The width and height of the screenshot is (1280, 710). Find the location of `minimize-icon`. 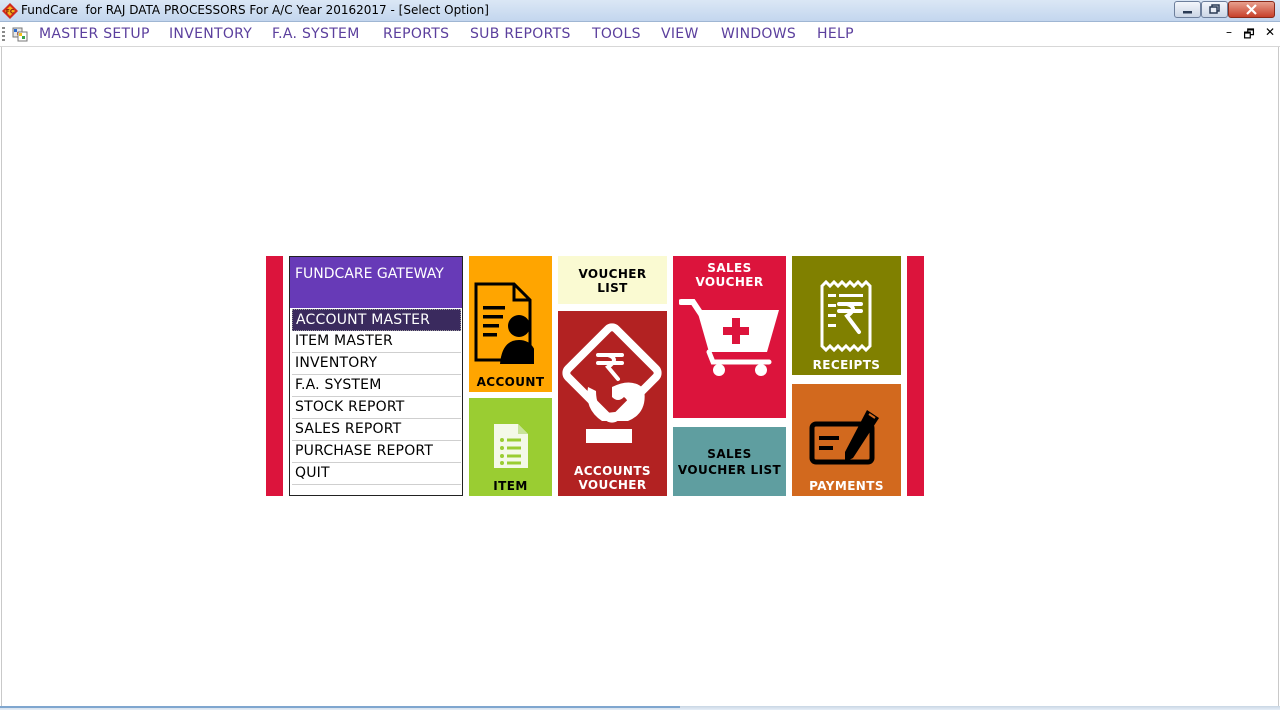

minimize-icon is located at coordinates (1187, 12).